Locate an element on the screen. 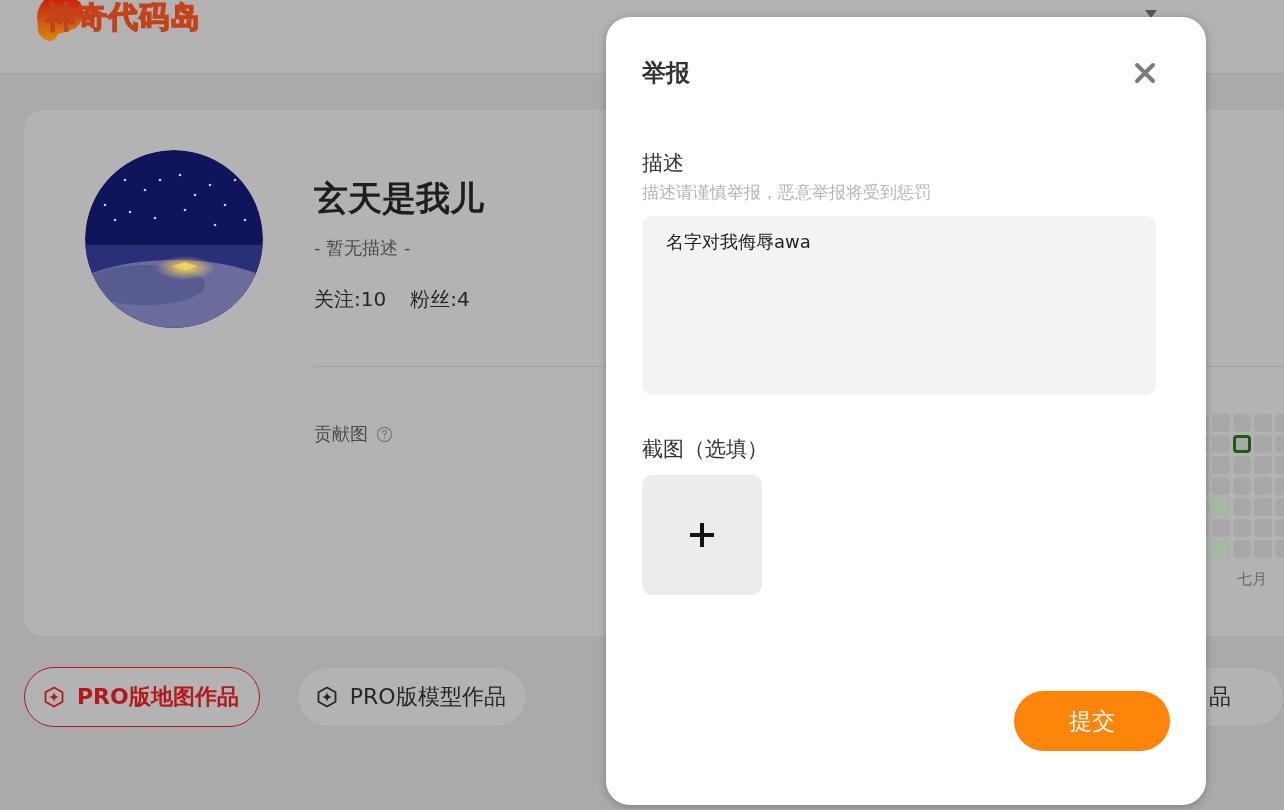 Image resolution: width=1284 pixels, height=810 pixels. following-count: 关注:10 is located at coordinates (350, 299).